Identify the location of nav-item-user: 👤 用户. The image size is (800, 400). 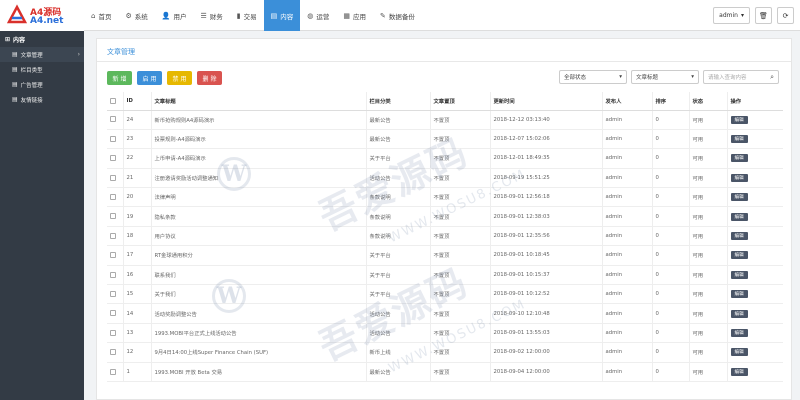
(174, 15).